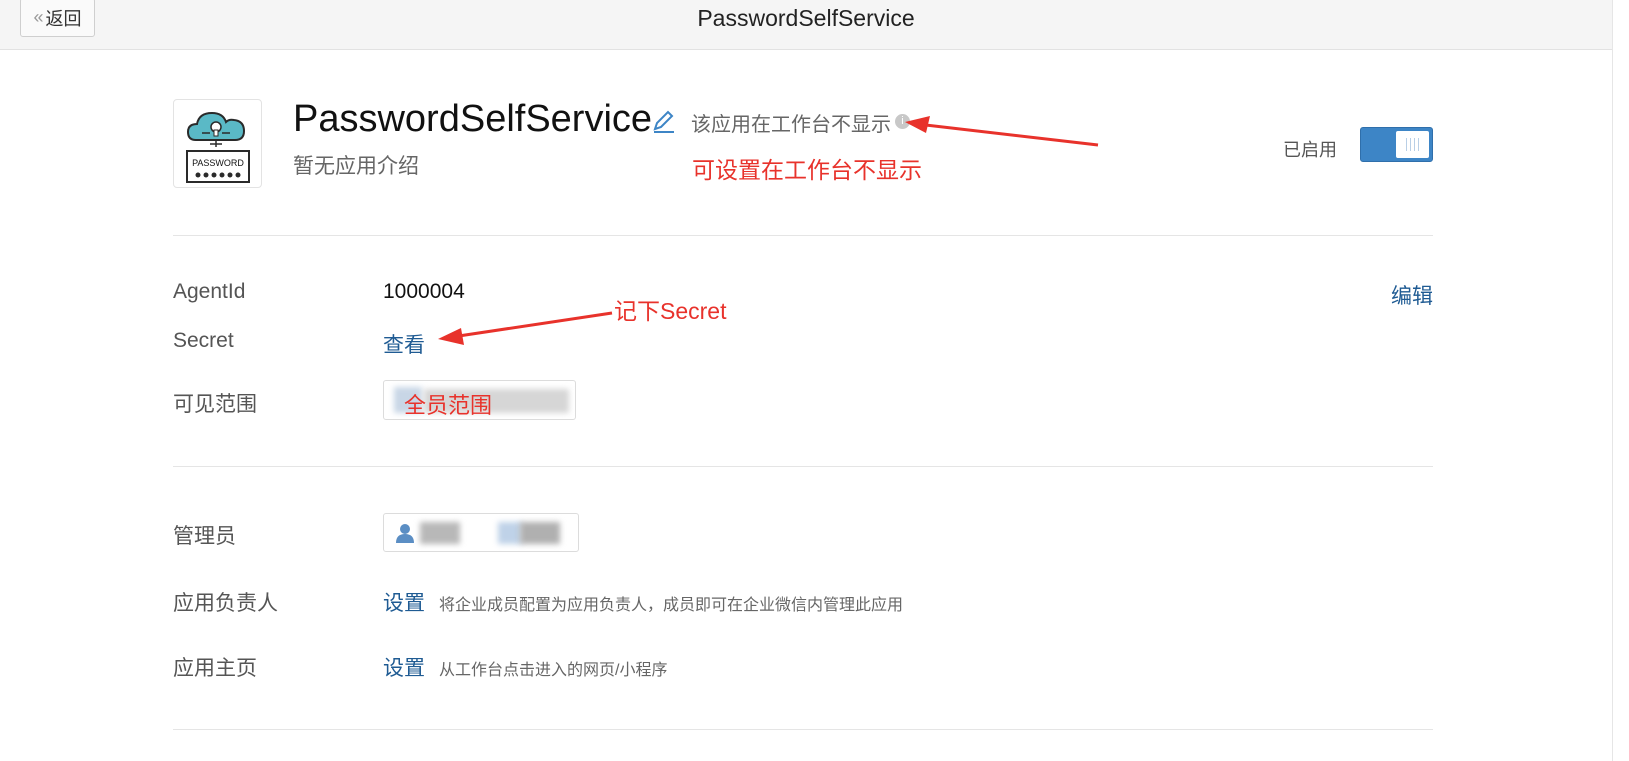  What do you see at coordinates (1002, 131) in the screenshot?
I see `arrow-to-hide-note` at bounding box center [1002, 131].